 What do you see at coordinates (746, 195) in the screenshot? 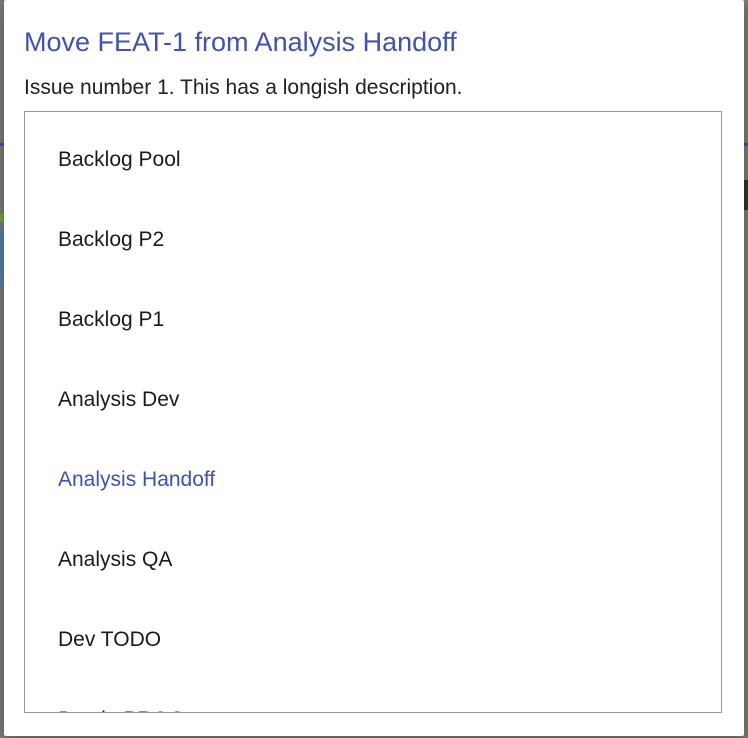
I see `background-column-edge` at bounding box center [746, 195].